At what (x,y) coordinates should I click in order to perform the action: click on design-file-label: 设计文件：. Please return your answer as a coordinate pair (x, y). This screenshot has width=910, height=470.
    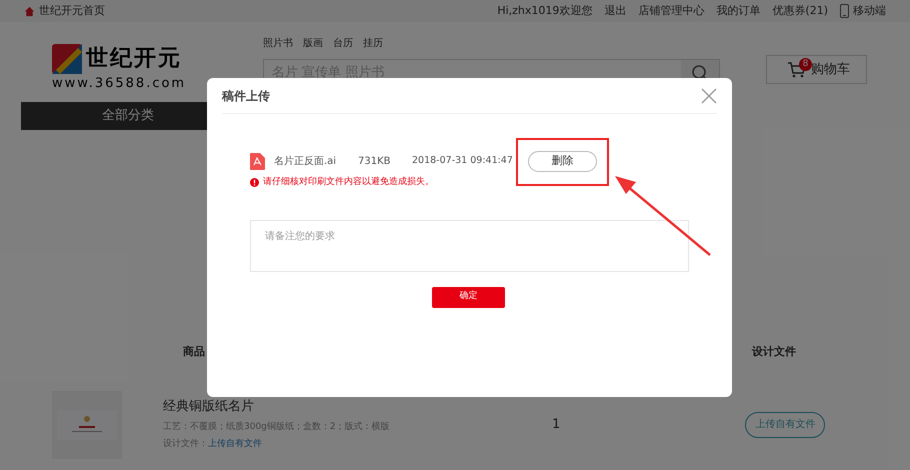
    Looking at the image, I should click on (185, 445).